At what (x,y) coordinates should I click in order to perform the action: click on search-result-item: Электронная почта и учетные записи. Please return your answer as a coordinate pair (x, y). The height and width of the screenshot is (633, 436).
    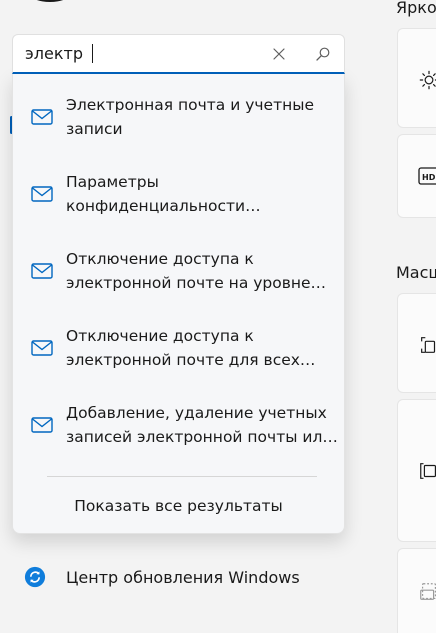
    Looking at the image, I should click on (178, 117).